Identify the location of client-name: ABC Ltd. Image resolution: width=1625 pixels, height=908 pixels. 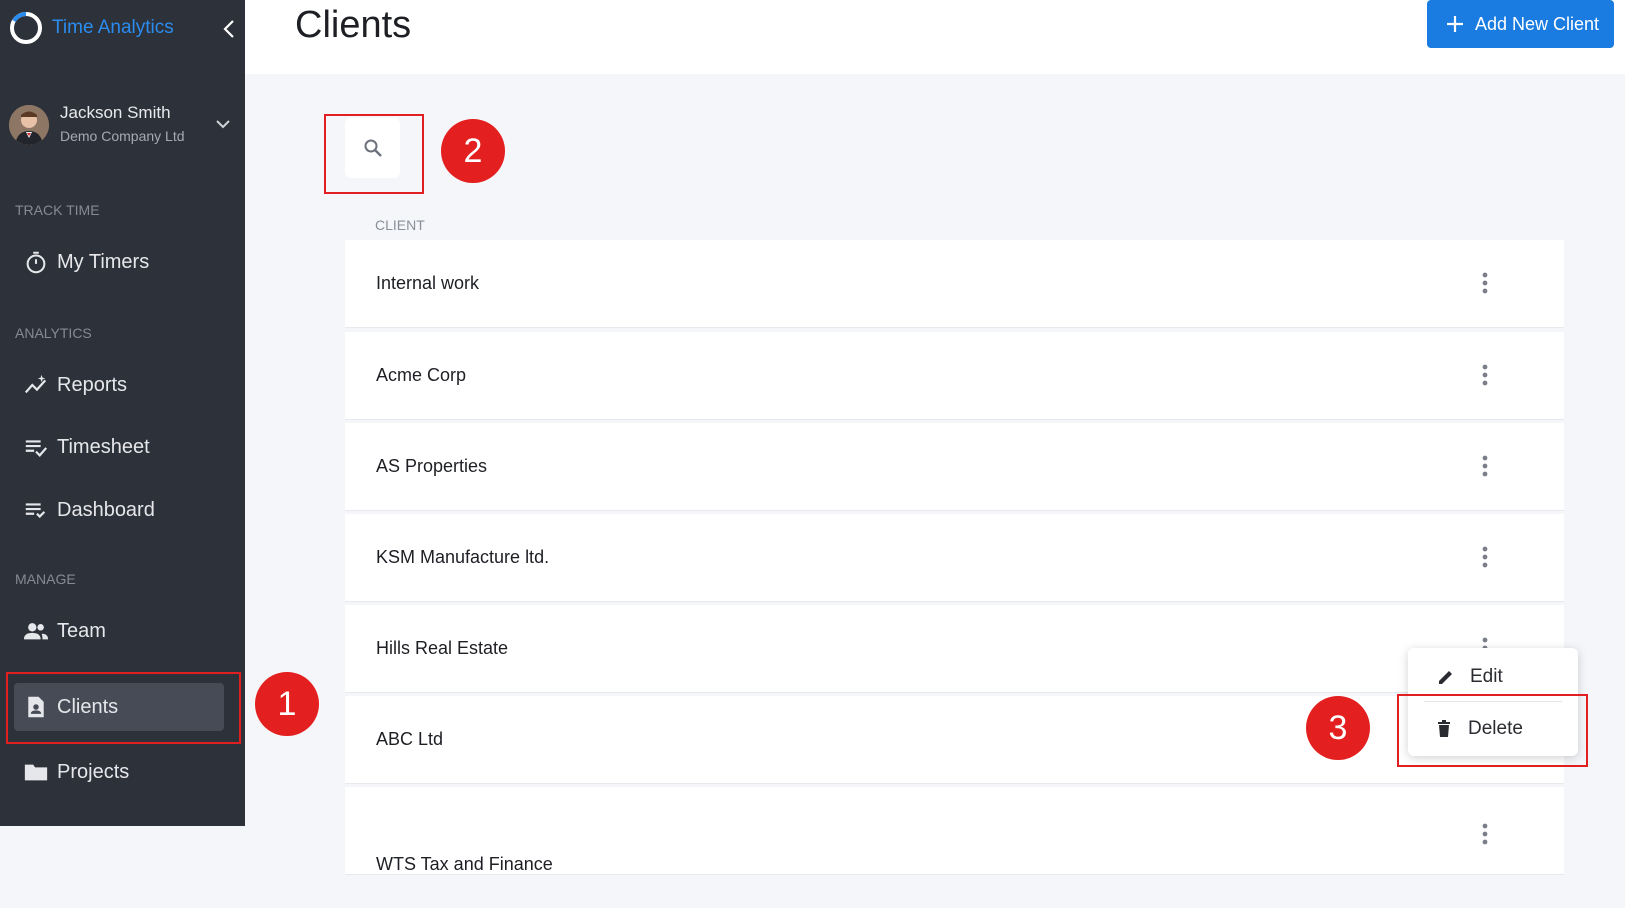
(410, 739).